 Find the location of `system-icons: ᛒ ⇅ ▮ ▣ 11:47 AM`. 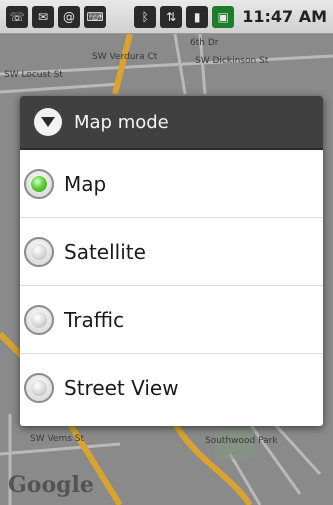

system-icons: ᛒ ⇅ ▮ ▣ 11:47 AM is located at coordinates (230, 16).